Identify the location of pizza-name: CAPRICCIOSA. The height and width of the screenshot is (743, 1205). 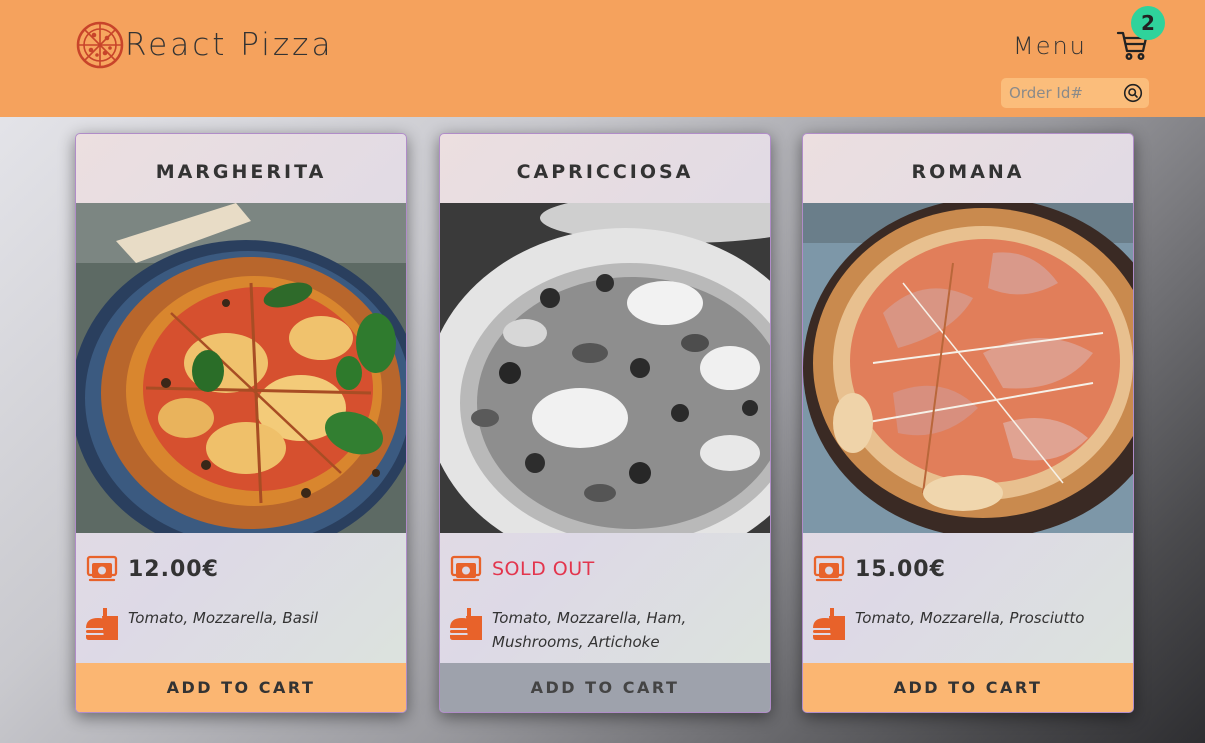
(605, 172).